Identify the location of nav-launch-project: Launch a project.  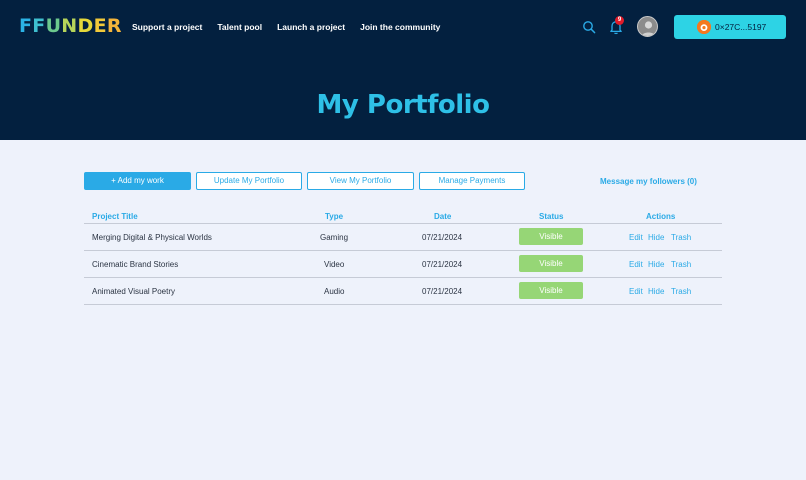
(311, 27).